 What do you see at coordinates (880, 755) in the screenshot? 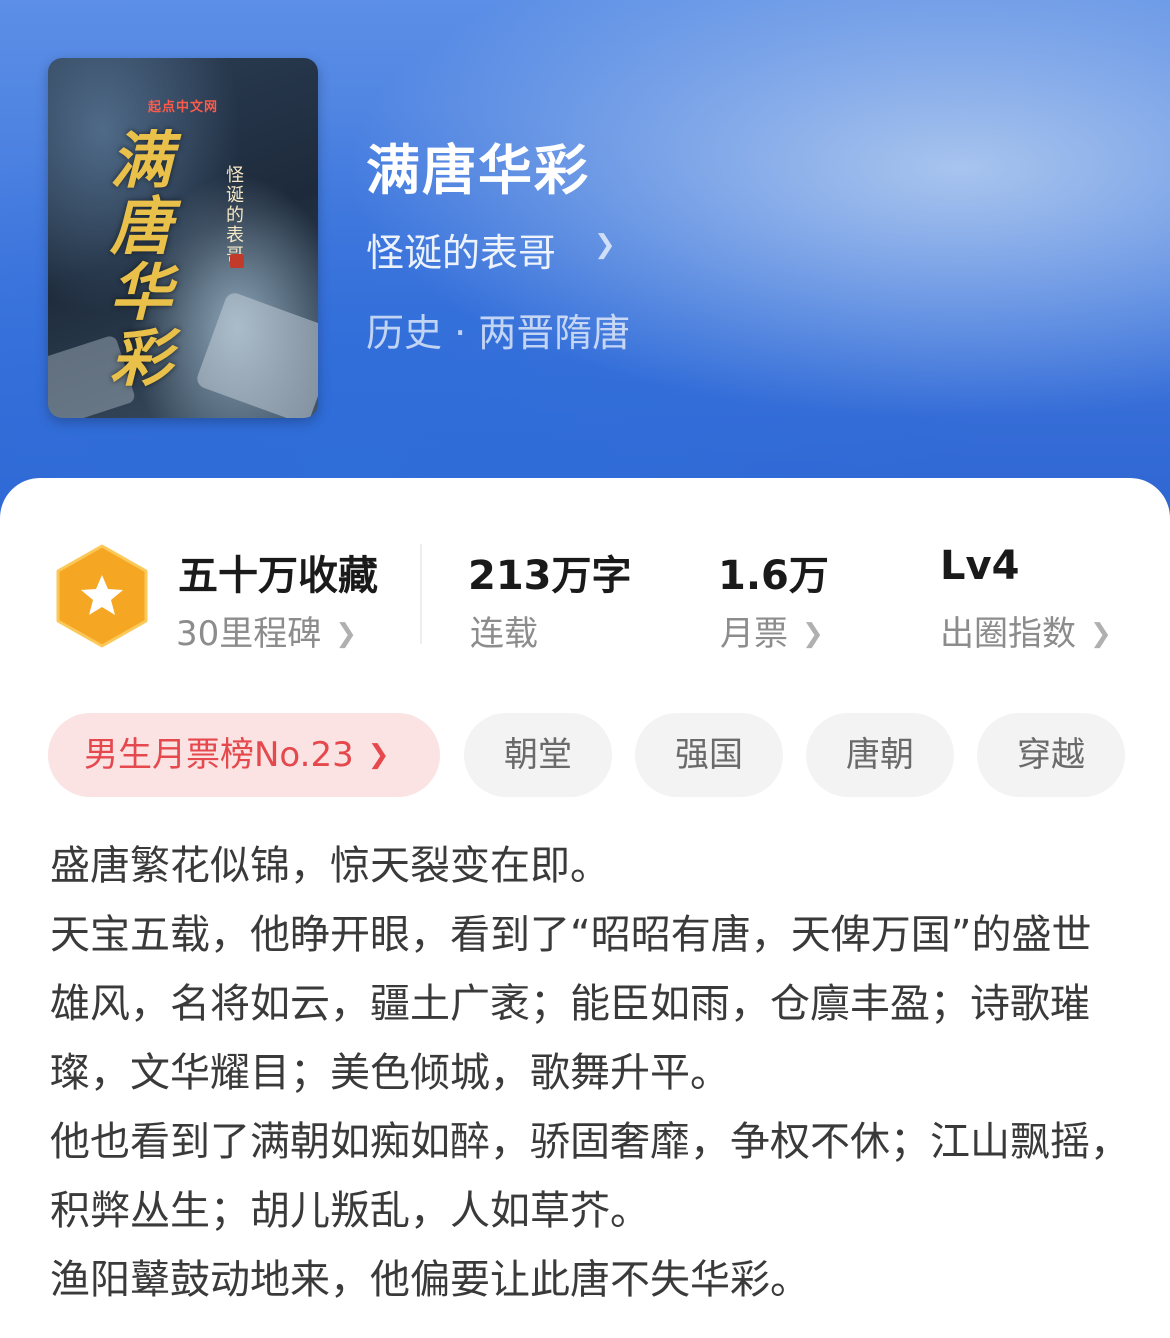
I see `tag-chip: 唐朝` at bounding box center [880, 755].